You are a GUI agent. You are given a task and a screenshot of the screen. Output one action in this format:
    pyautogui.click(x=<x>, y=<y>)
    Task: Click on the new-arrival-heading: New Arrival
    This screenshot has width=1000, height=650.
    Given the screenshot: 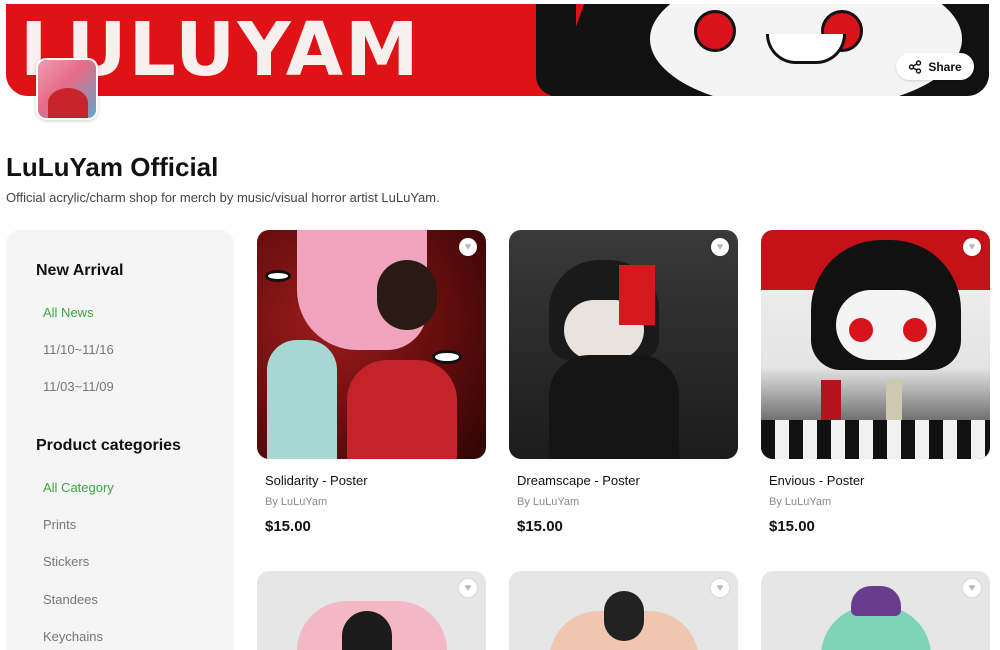 What is the action you would take?
    pyautogui.click(x=80, y=270)
    